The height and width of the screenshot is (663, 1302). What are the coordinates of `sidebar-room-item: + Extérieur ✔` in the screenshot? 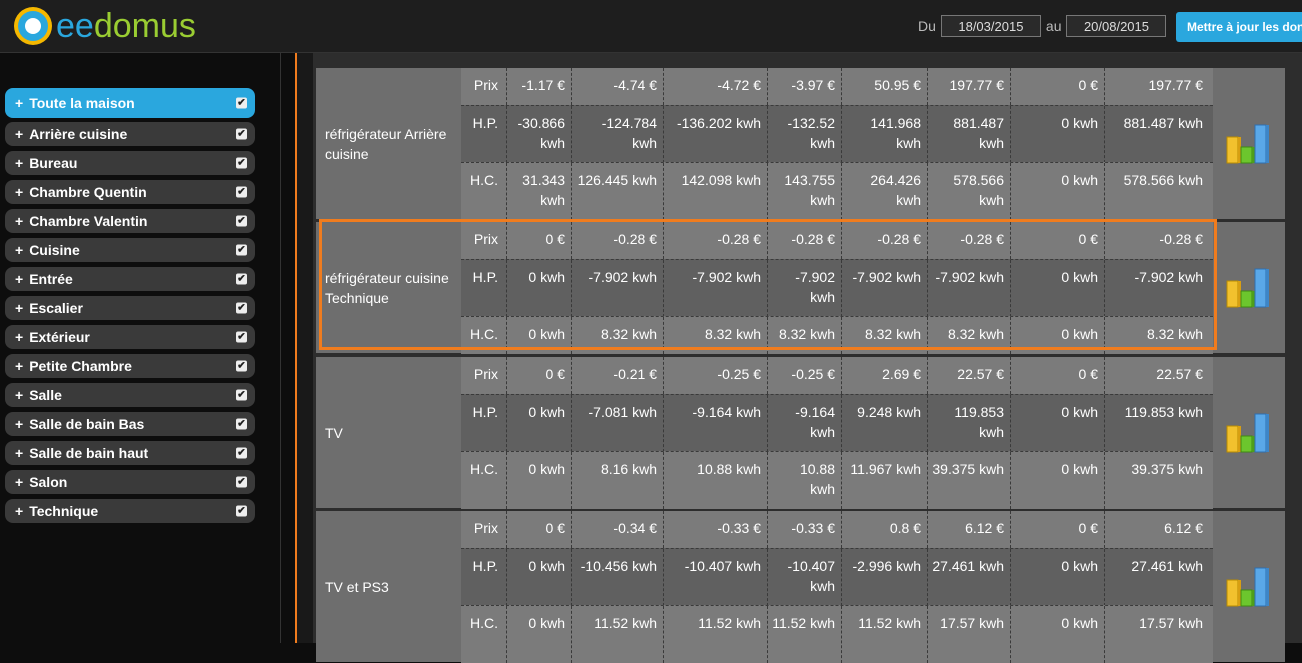 It's located at (130, 337).